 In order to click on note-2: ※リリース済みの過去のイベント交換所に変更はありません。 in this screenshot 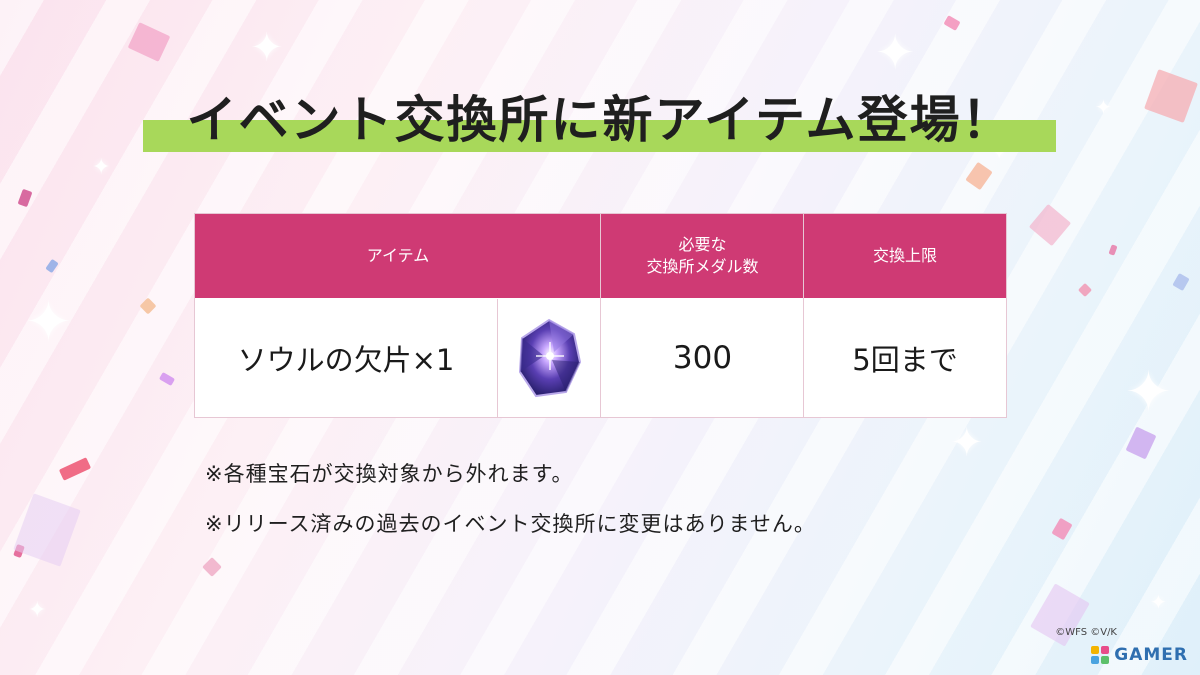, I will do `click(510, 524)`.